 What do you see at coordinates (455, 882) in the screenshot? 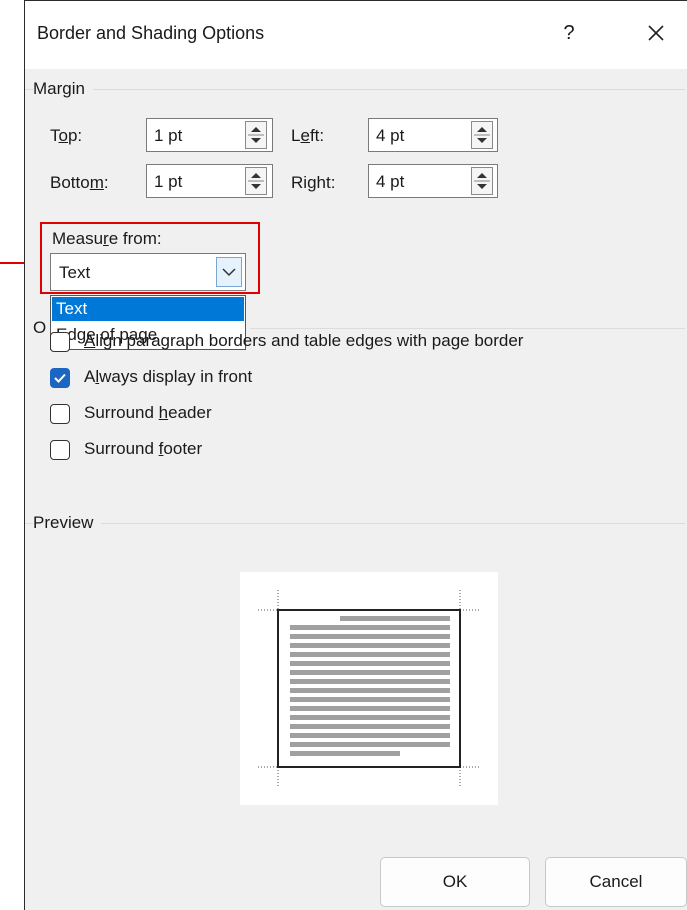
I see `ok-button: OK` at bounding box center [455, 882].